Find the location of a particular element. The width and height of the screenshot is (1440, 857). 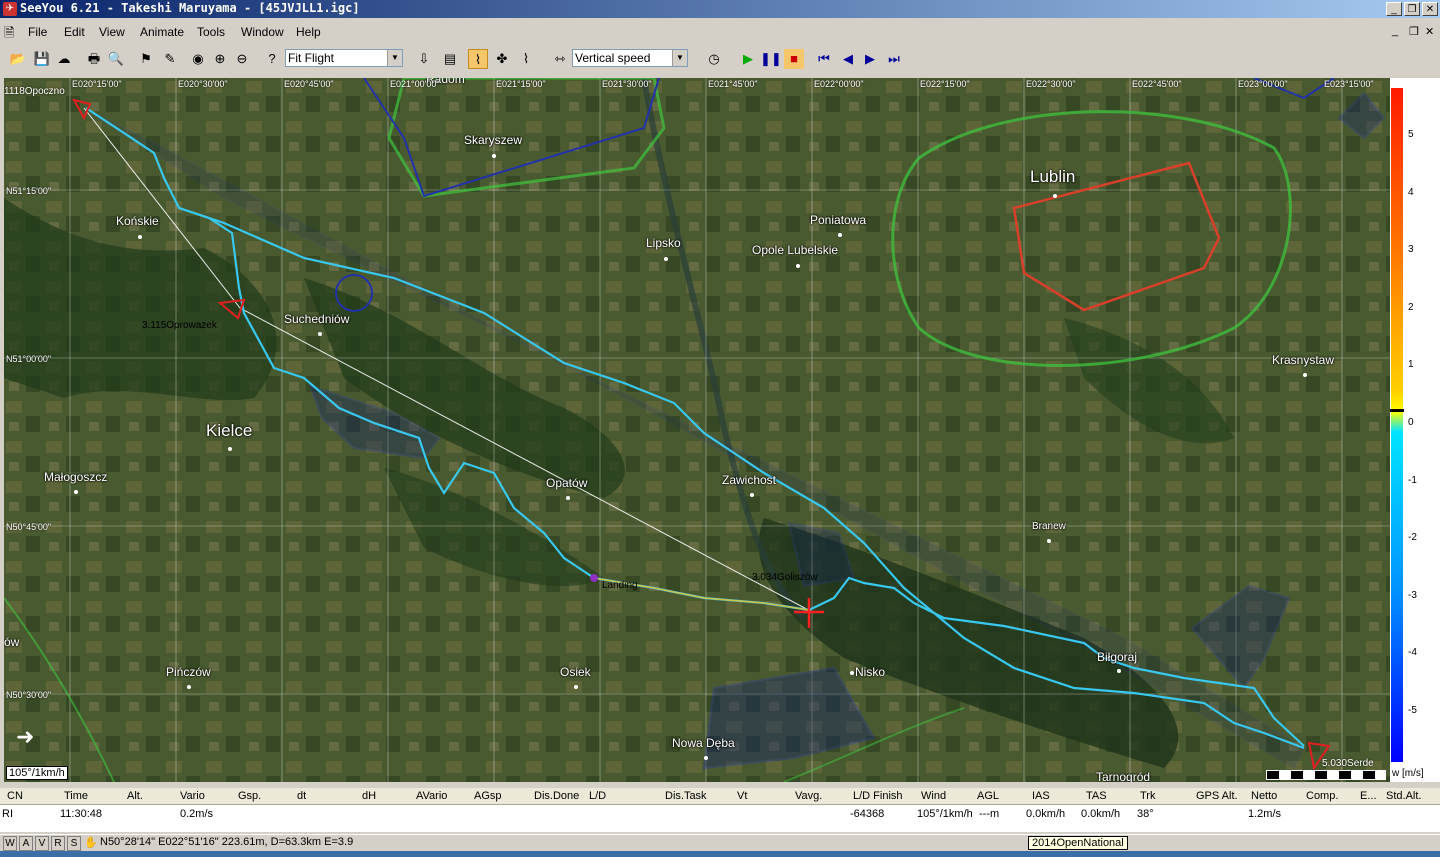

cloud-icon: ☁ is located at coordinates (64, 59).